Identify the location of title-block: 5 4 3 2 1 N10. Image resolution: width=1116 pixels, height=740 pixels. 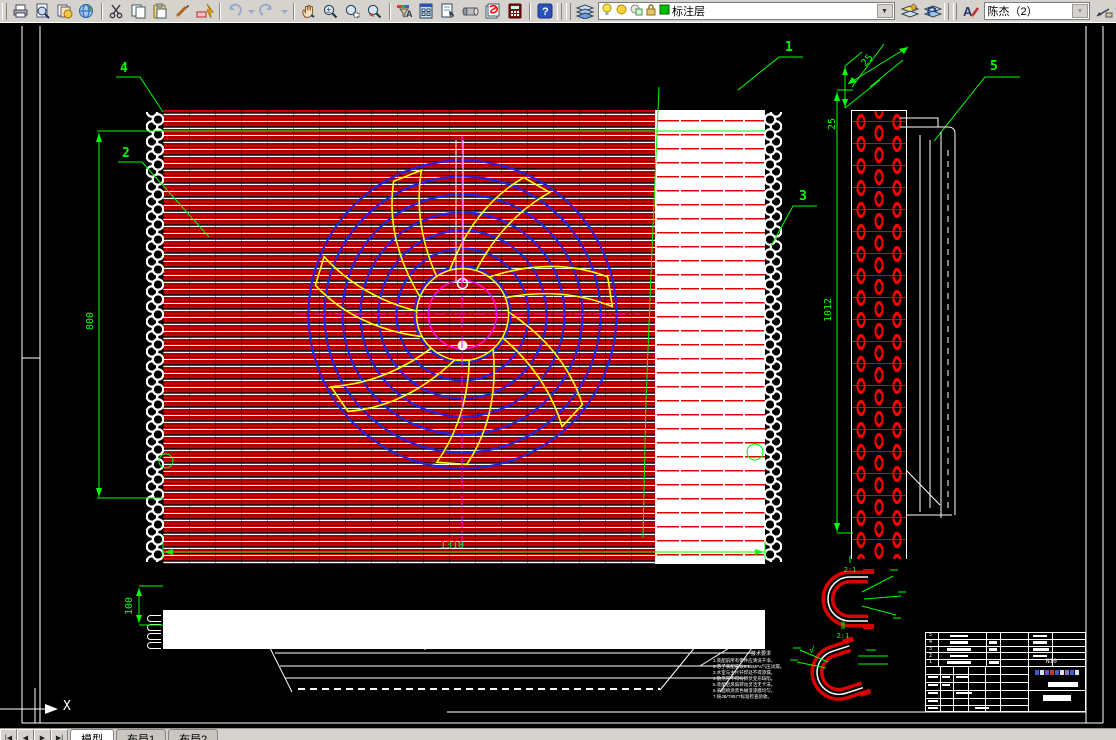
(1005, 672).